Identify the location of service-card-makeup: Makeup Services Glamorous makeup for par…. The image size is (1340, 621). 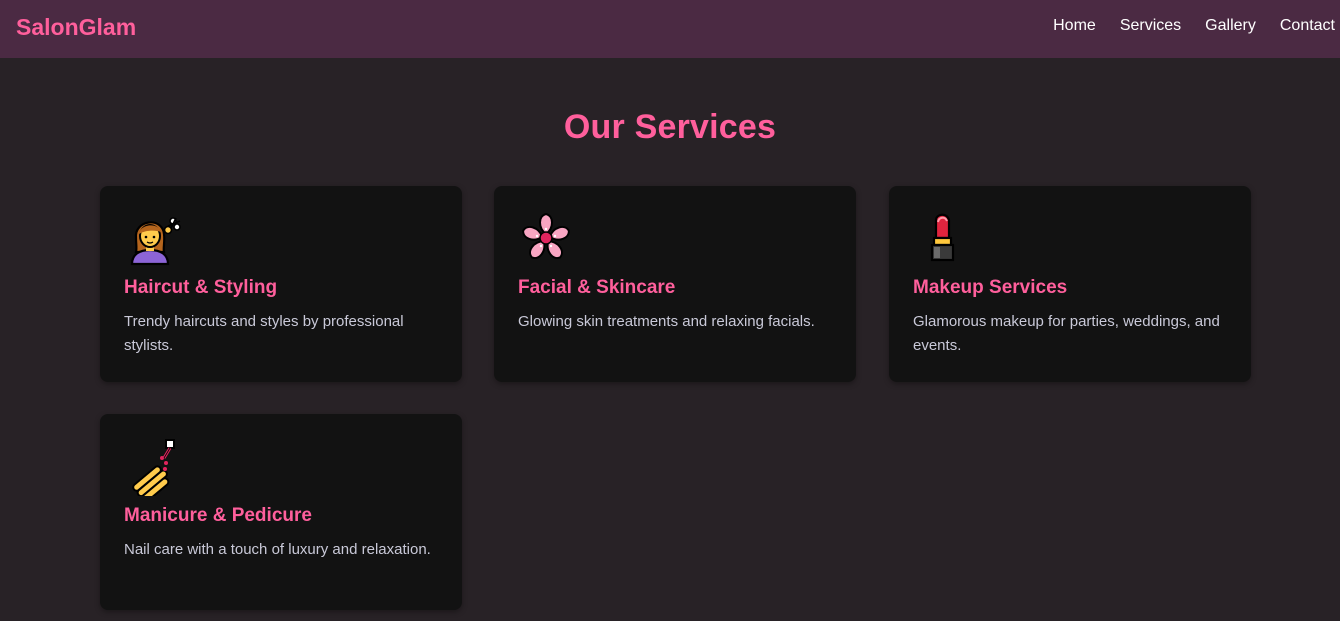
(1070, 284).